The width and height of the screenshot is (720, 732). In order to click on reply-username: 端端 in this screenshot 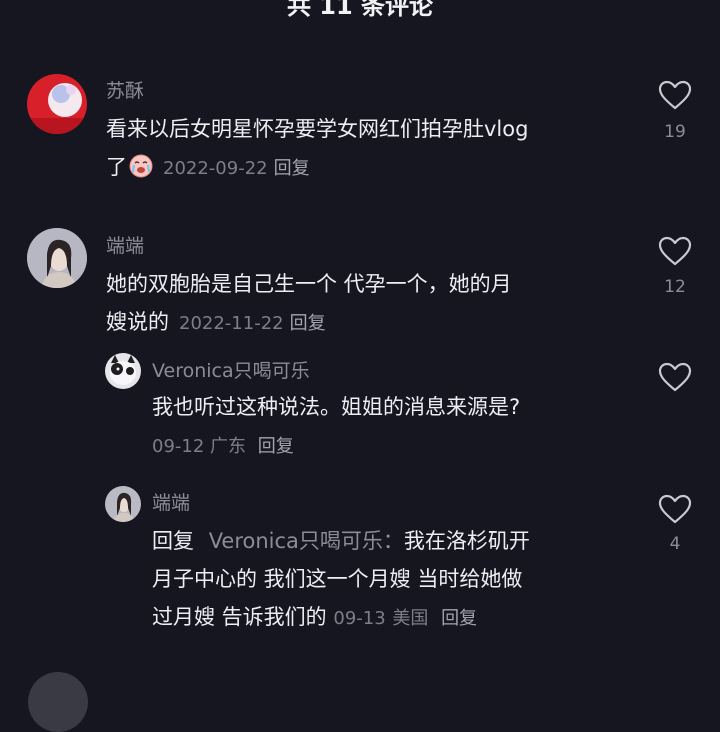, I will do `click(171, 501)`.